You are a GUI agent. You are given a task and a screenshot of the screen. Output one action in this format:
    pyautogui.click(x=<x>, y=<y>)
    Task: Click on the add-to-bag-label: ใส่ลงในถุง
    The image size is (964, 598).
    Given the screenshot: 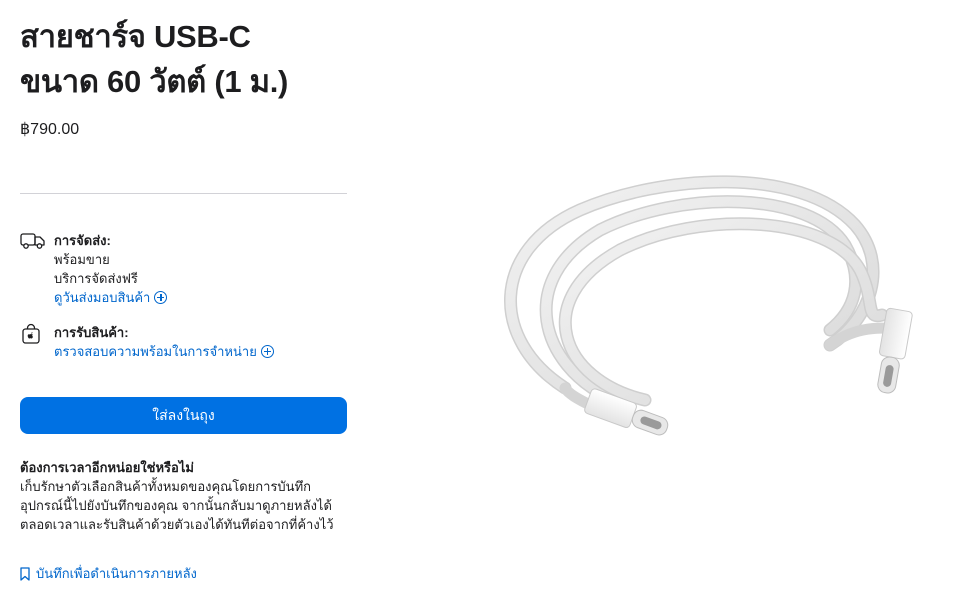 What is the action you would take?
    pyautogui.click(x=183, y=416)
    